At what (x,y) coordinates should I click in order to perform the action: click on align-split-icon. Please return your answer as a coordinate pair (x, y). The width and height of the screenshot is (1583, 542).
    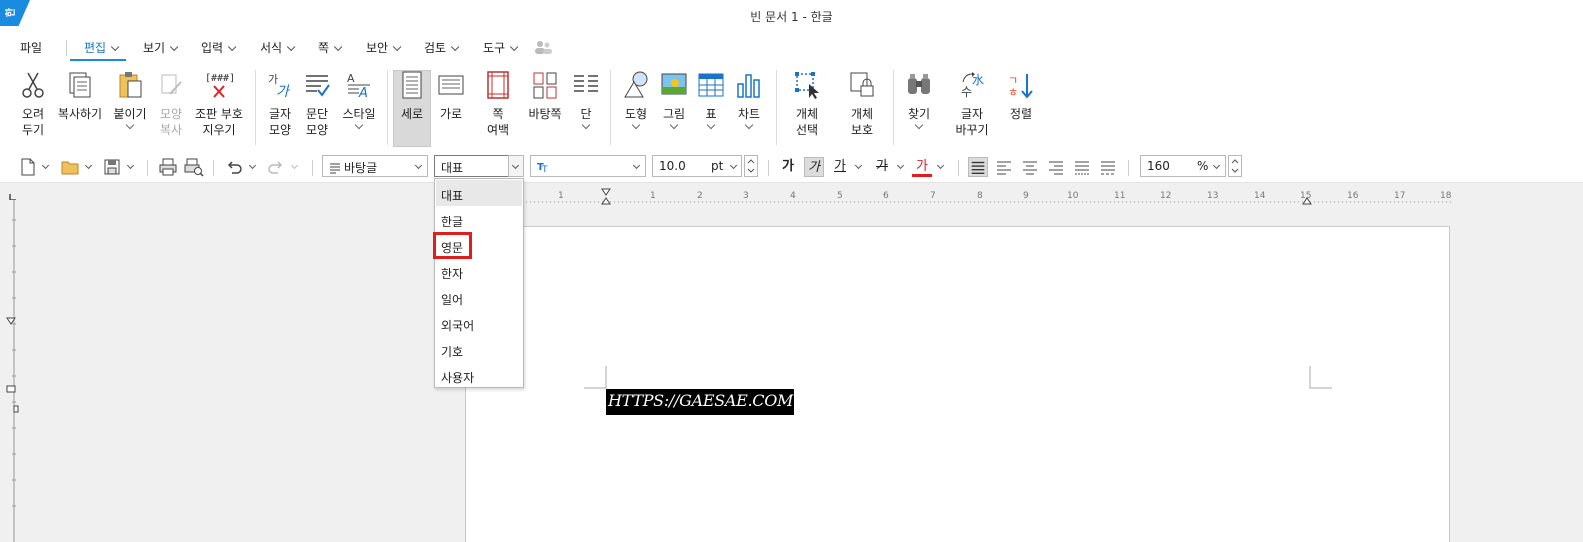
    Looking at the image, I should click on (1108, 167).